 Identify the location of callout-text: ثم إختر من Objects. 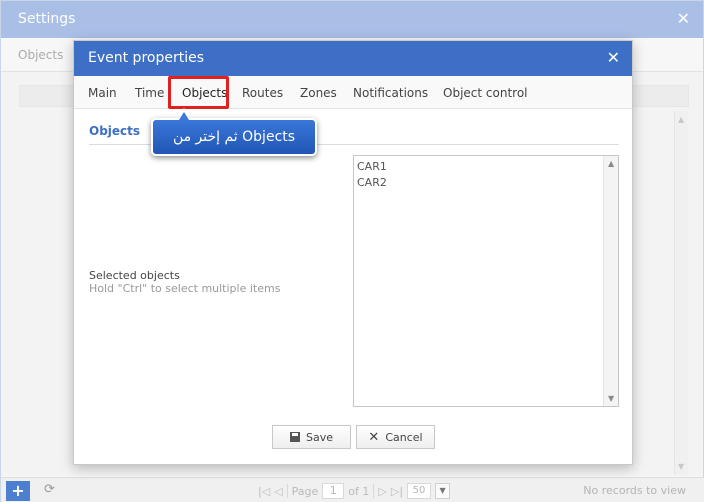
(234, 137).